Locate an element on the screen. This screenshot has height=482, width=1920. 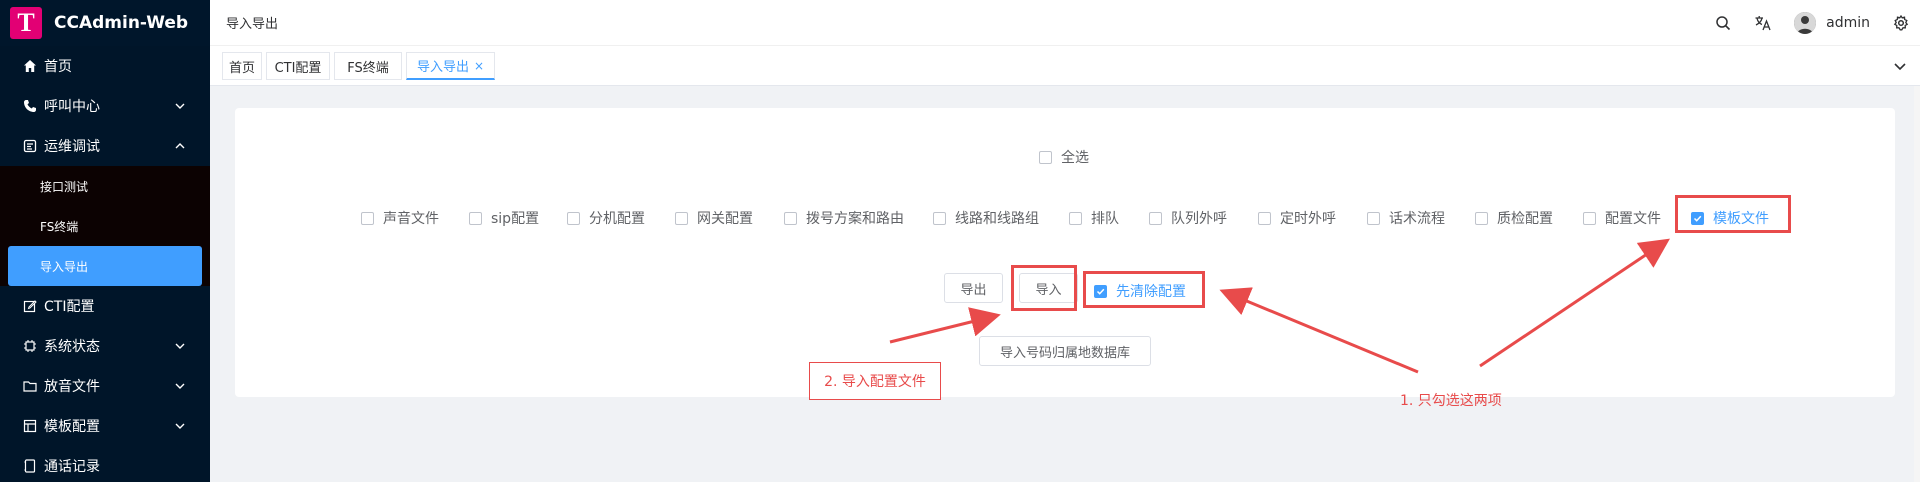
sidebar-item-fs-terminal: FS终端 is located at coordinates (105, 226).